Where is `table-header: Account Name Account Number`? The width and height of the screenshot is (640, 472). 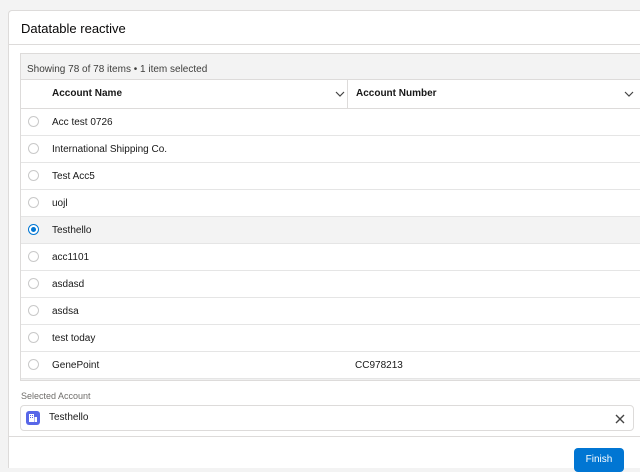 table-header: Account Name Account Number is located at coordinates (330, 94).